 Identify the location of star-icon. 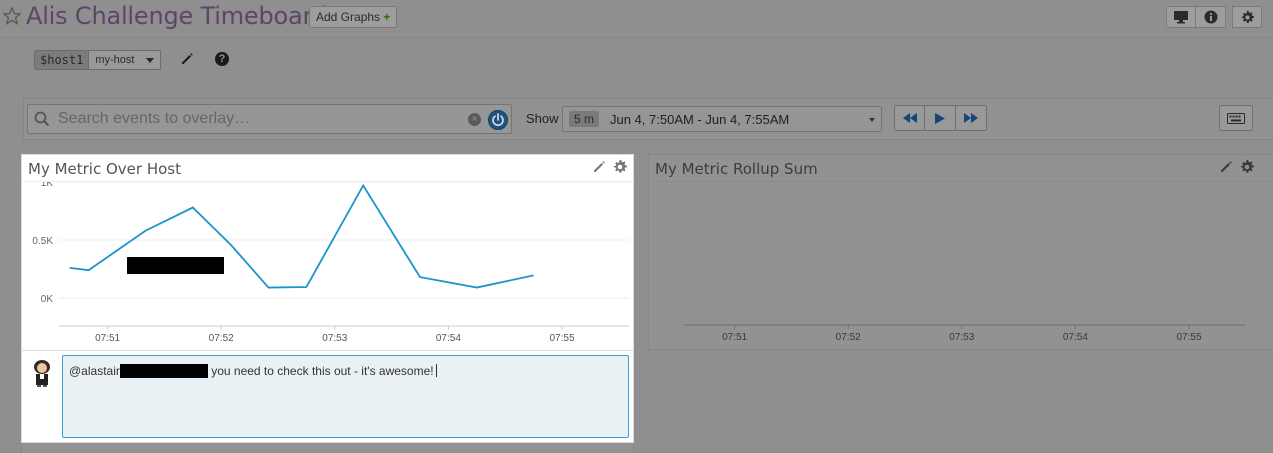
(12, 16).